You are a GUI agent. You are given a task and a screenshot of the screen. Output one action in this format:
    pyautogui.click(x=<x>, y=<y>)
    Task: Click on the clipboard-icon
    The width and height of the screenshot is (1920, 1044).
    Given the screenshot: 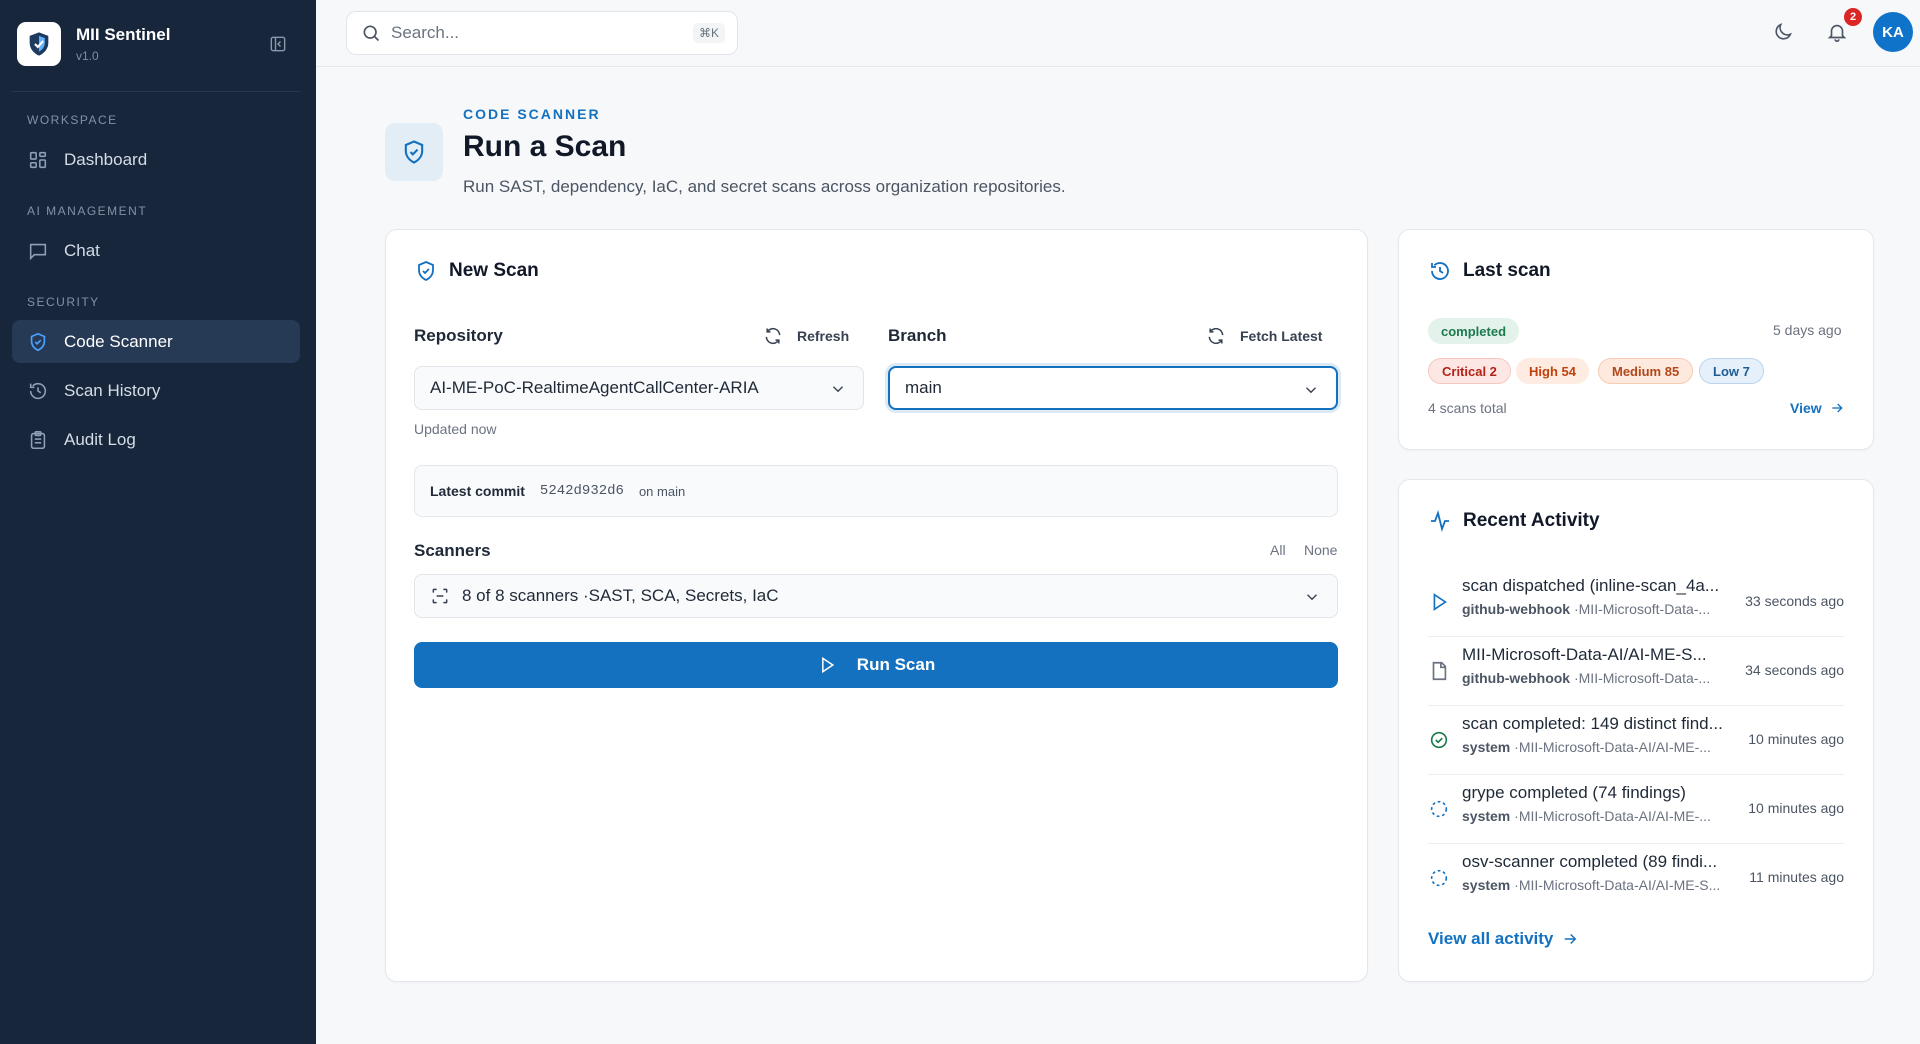 What is the action you would take?
    pyautogui.click(x=38, y=440)
    